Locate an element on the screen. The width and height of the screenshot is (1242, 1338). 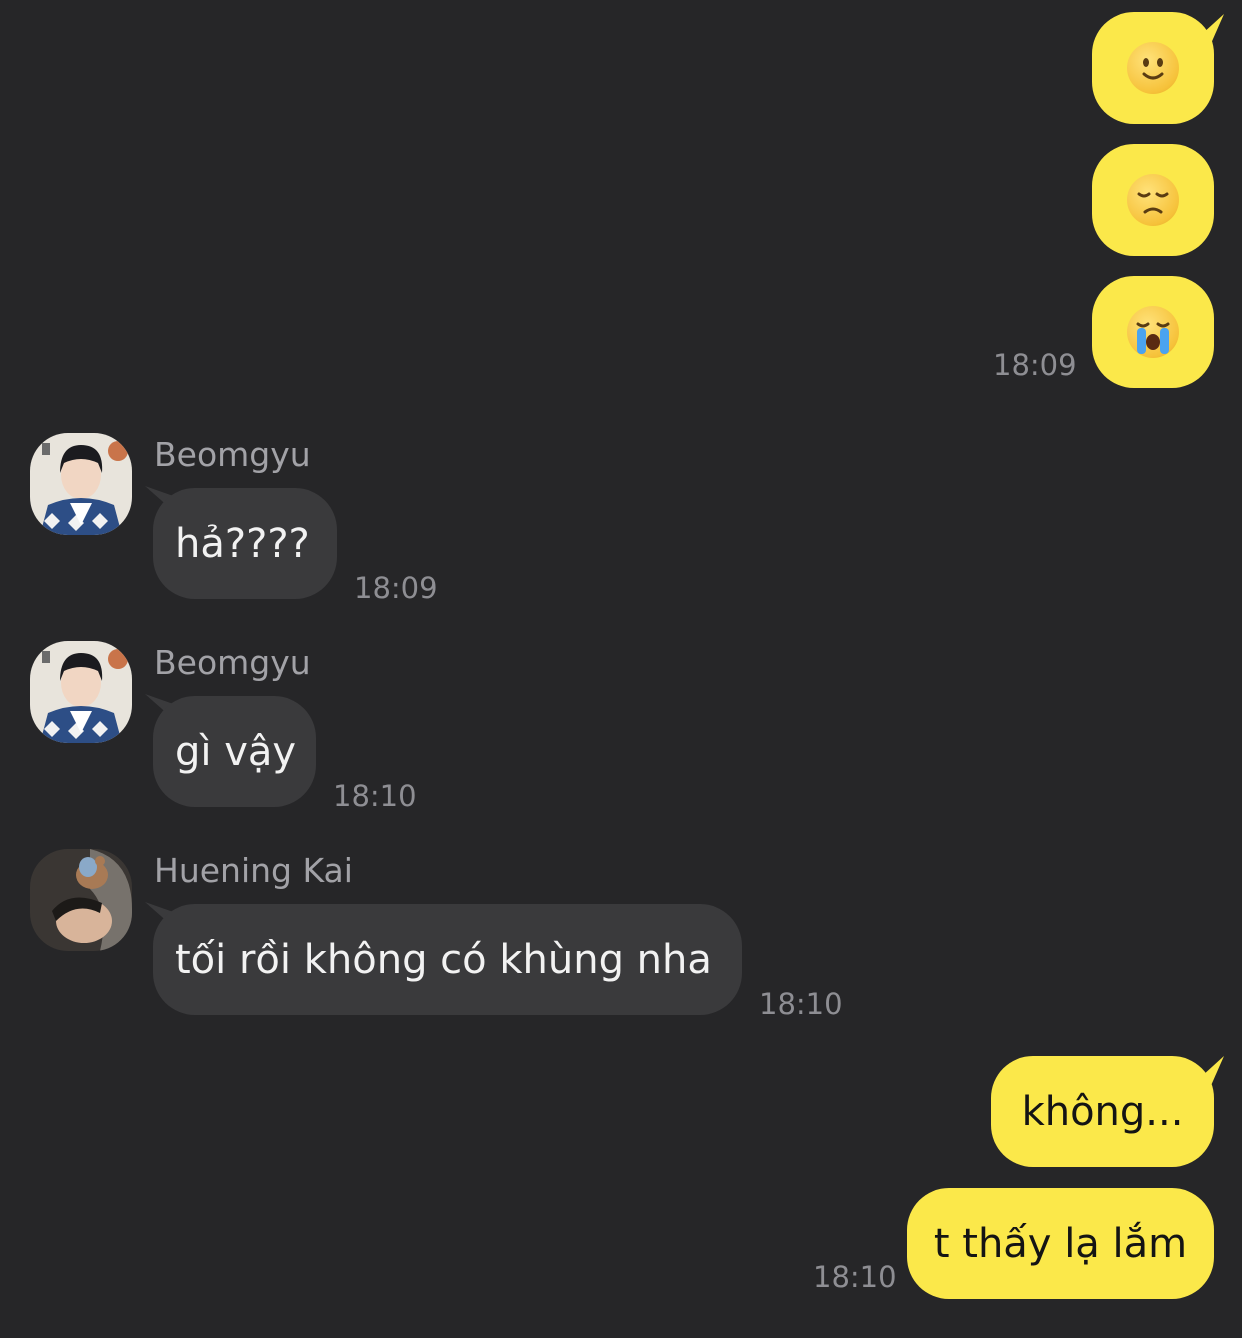
avatar-huening-kai is located at coordinates (81, 900).